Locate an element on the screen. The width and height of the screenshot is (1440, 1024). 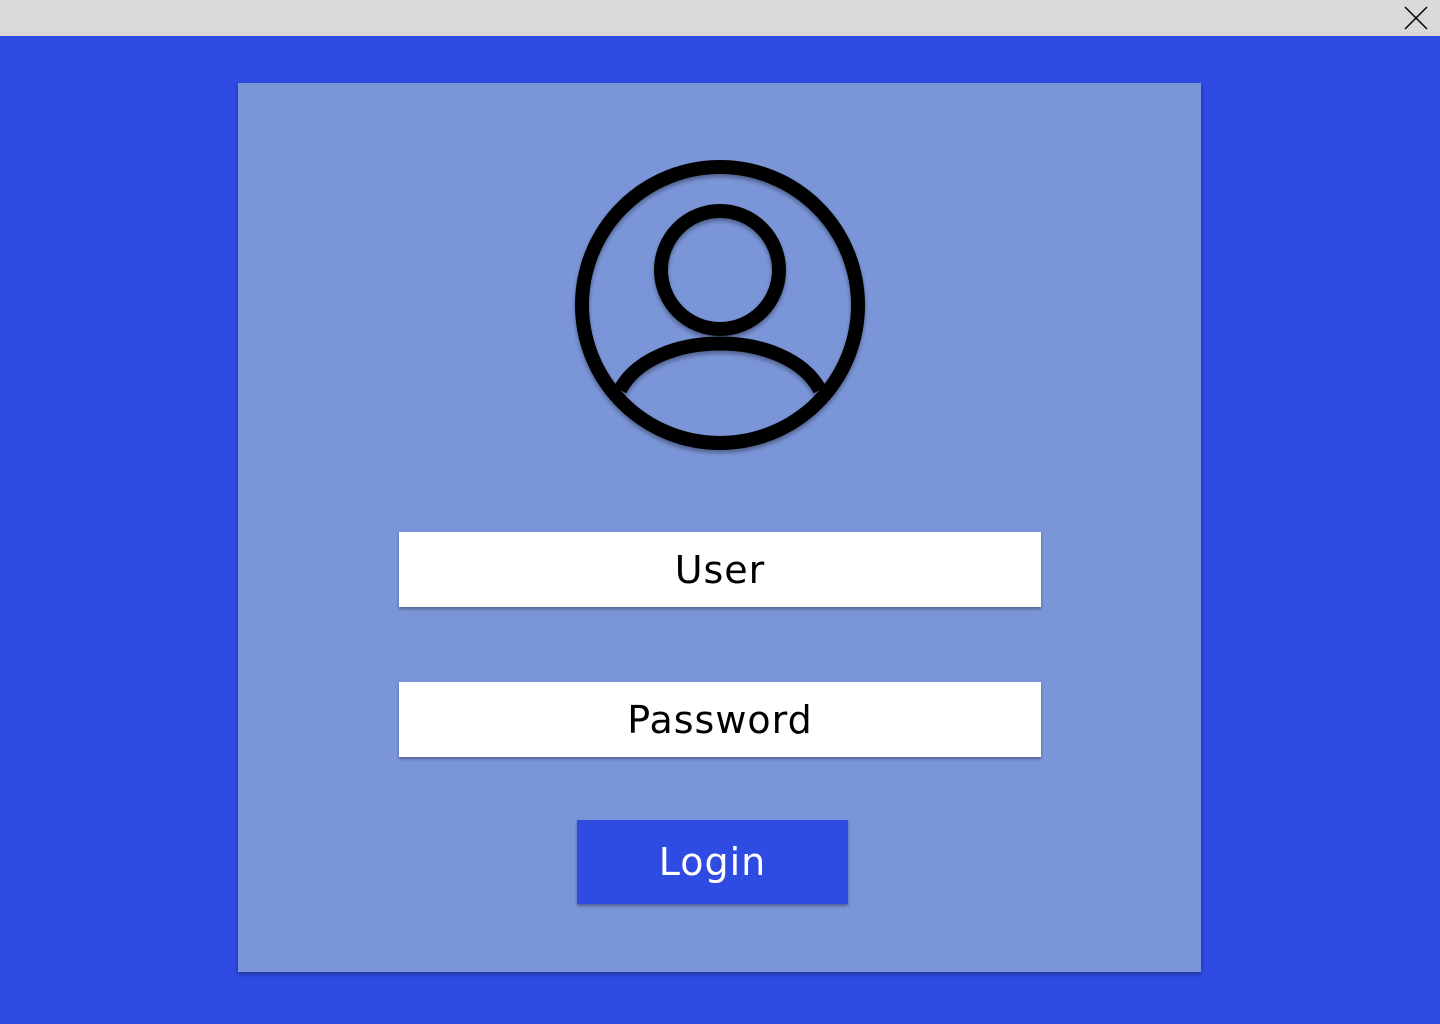
login-button: Login is located at coordinates (712, 862).